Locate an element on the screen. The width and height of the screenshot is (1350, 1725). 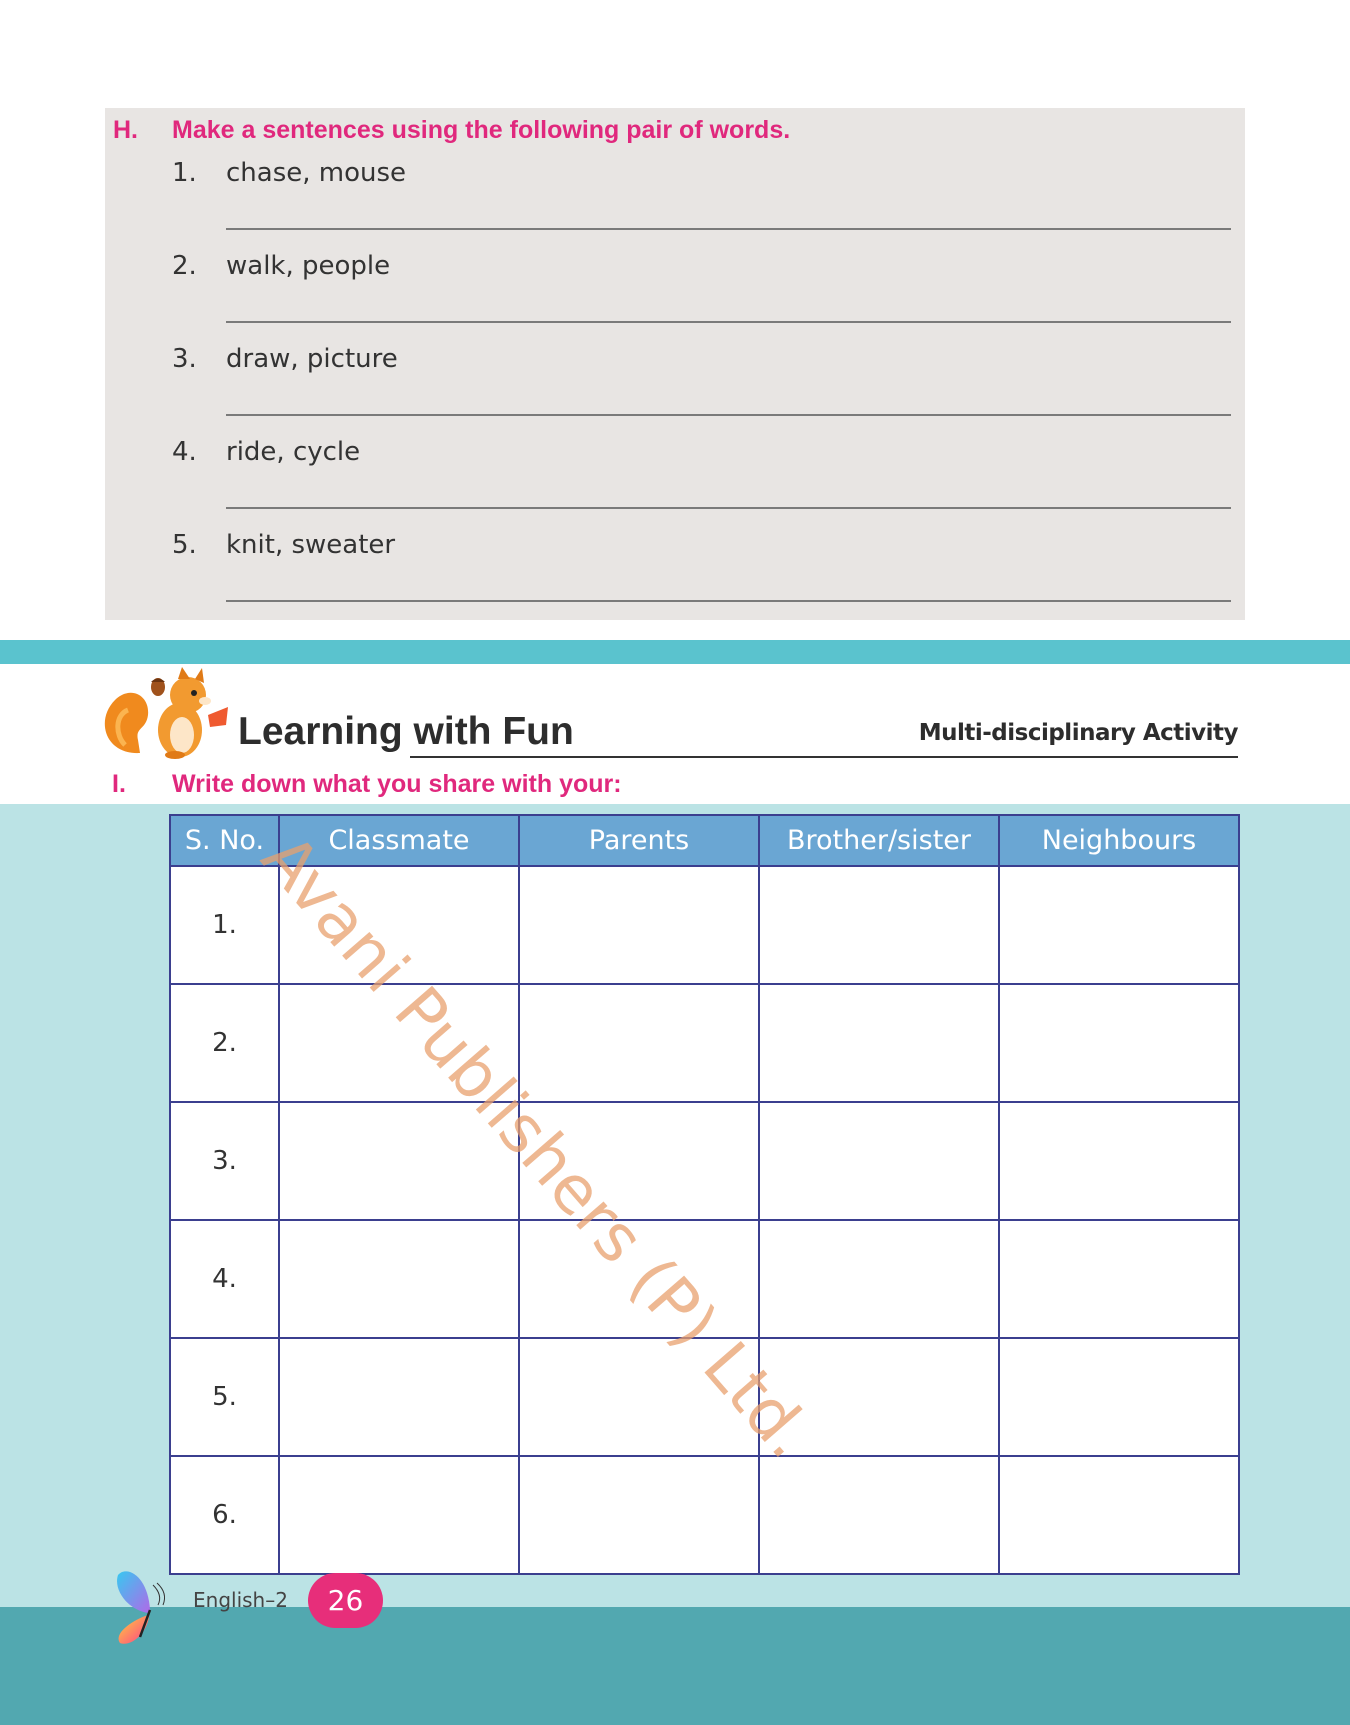
title-underline is located at coordinates (824, 757).